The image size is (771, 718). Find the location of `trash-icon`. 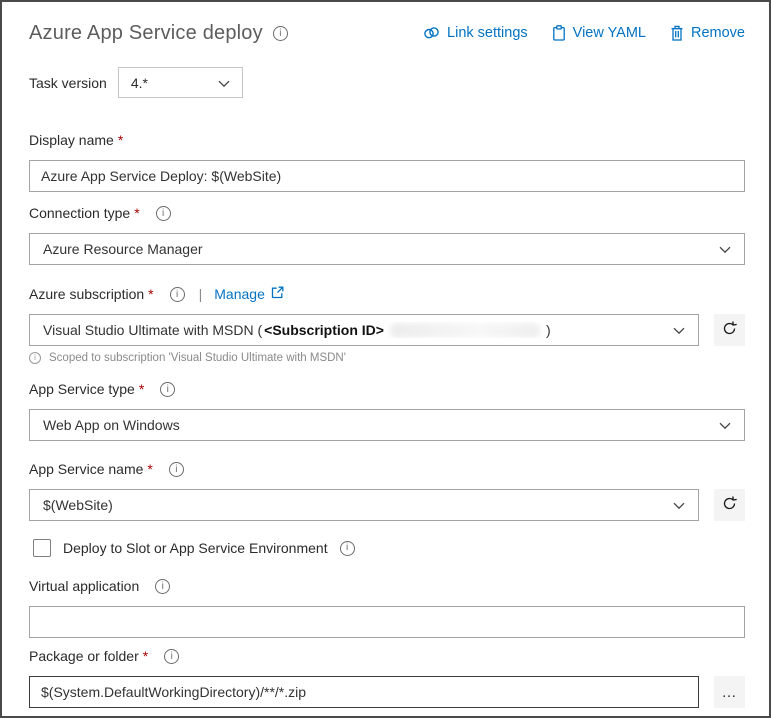

trash-icon is located at coordinates (677, 33).